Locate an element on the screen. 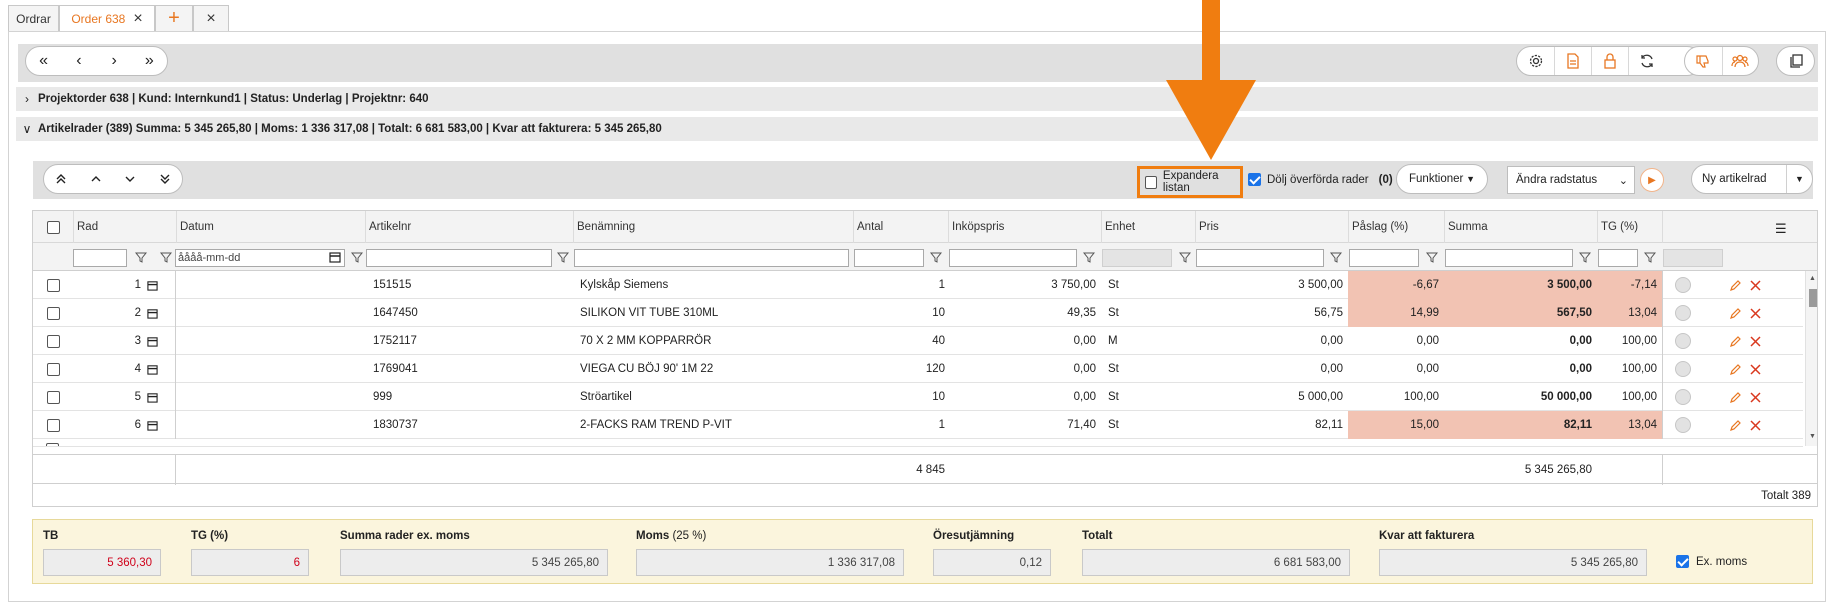 This screenshot has height=604, width=1834. settings-button is located at coordinates (1535, 61).